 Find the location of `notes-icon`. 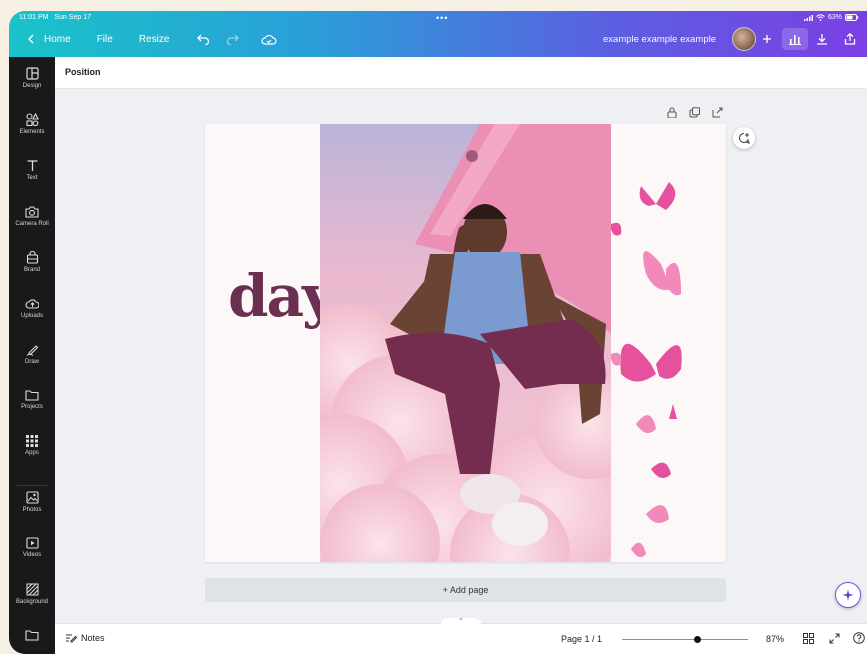

notes-icon is located at coordinates (71, 638).